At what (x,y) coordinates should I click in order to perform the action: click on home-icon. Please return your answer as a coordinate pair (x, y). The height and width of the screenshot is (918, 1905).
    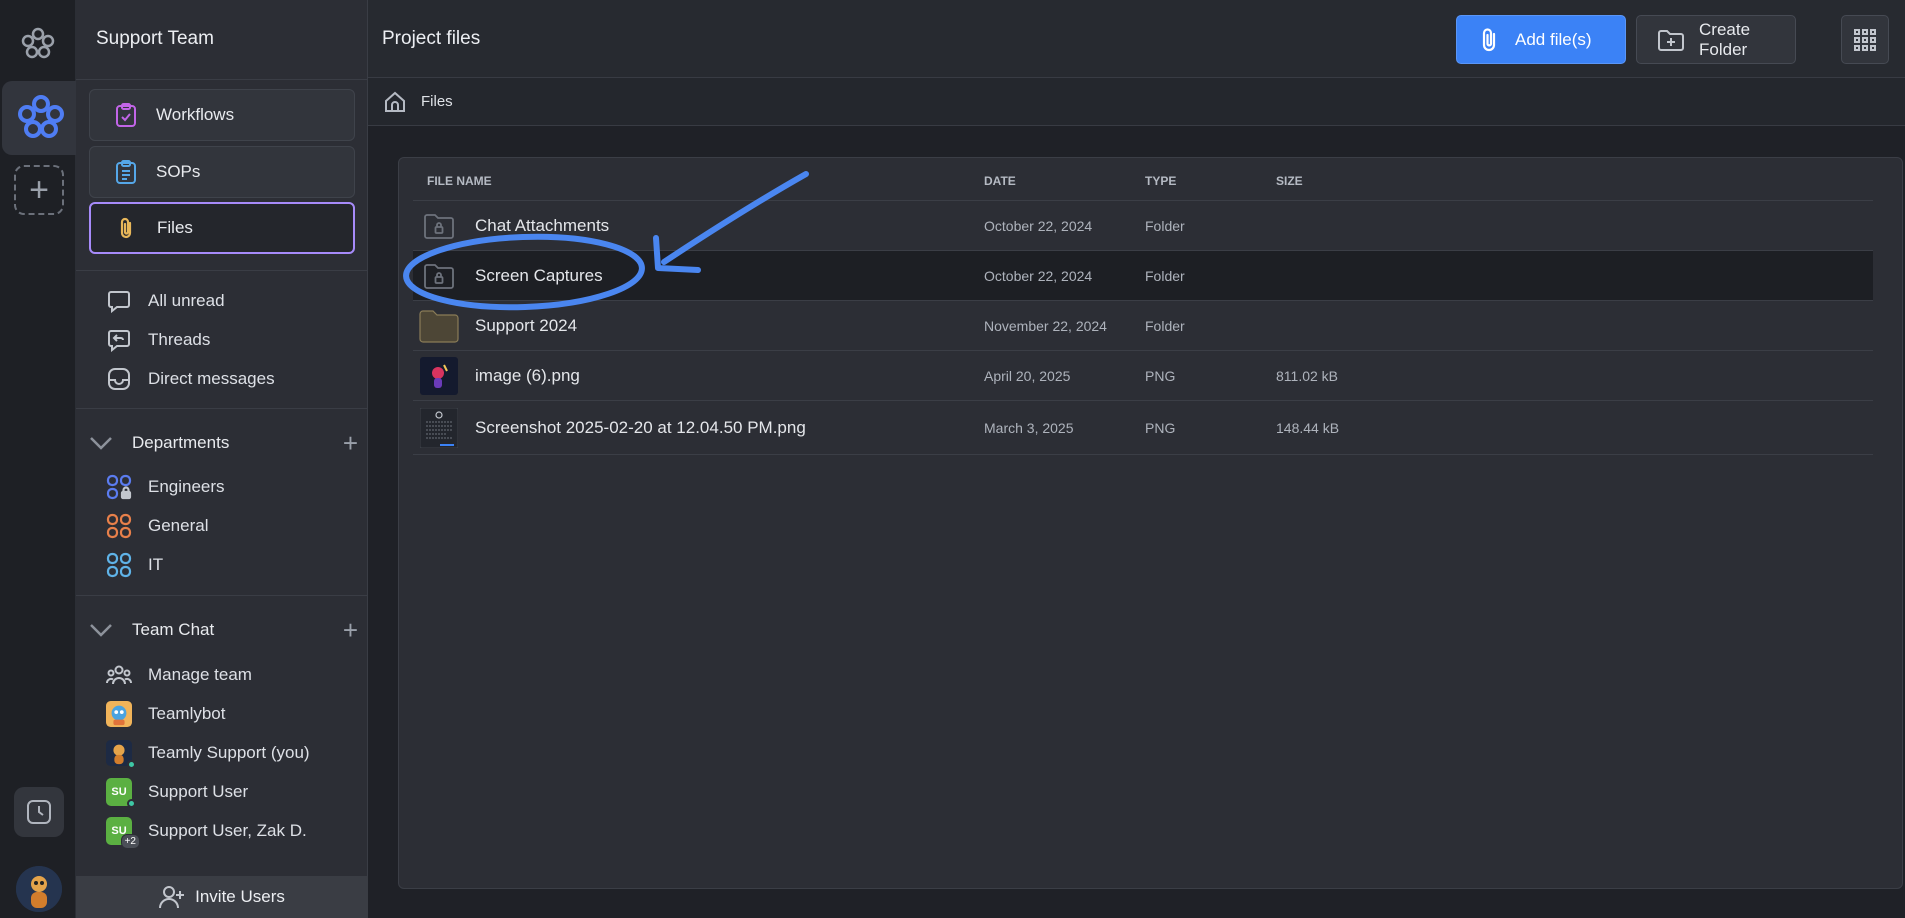
    Looking at the image, I should click on (395, 102).